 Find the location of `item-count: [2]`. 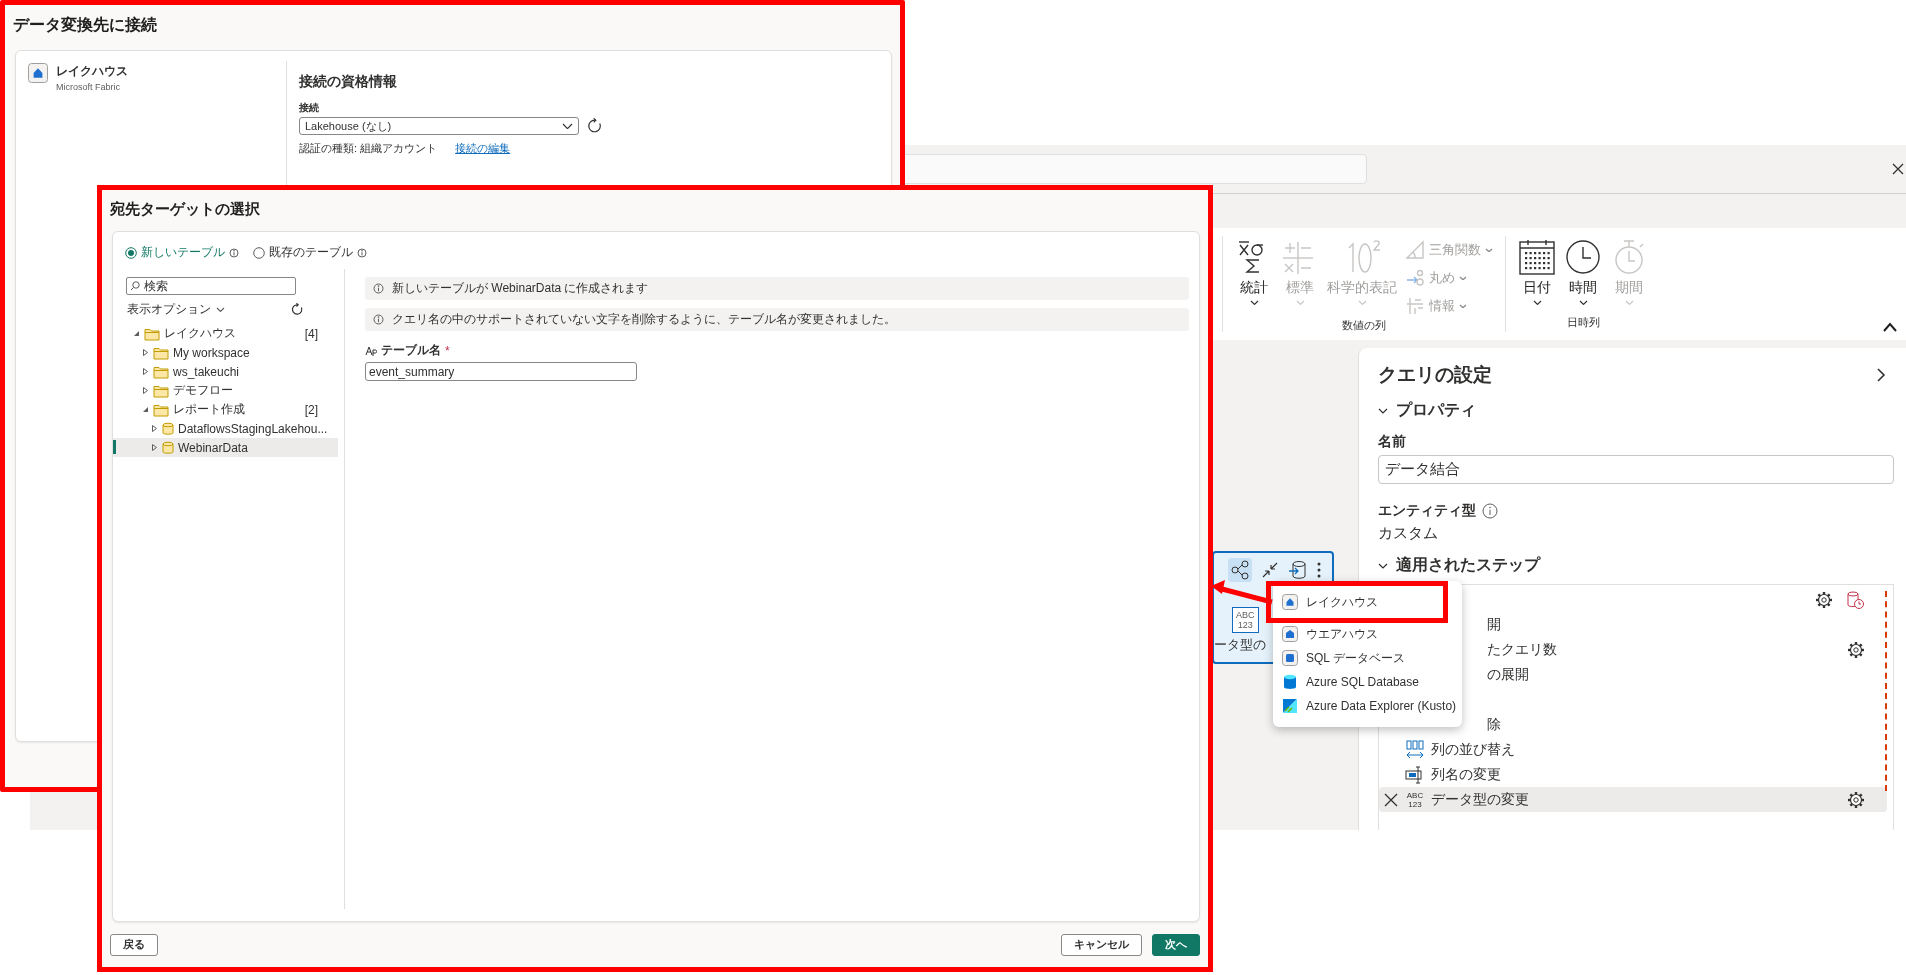

item-count: [2] is located at coordinates (311, 409).